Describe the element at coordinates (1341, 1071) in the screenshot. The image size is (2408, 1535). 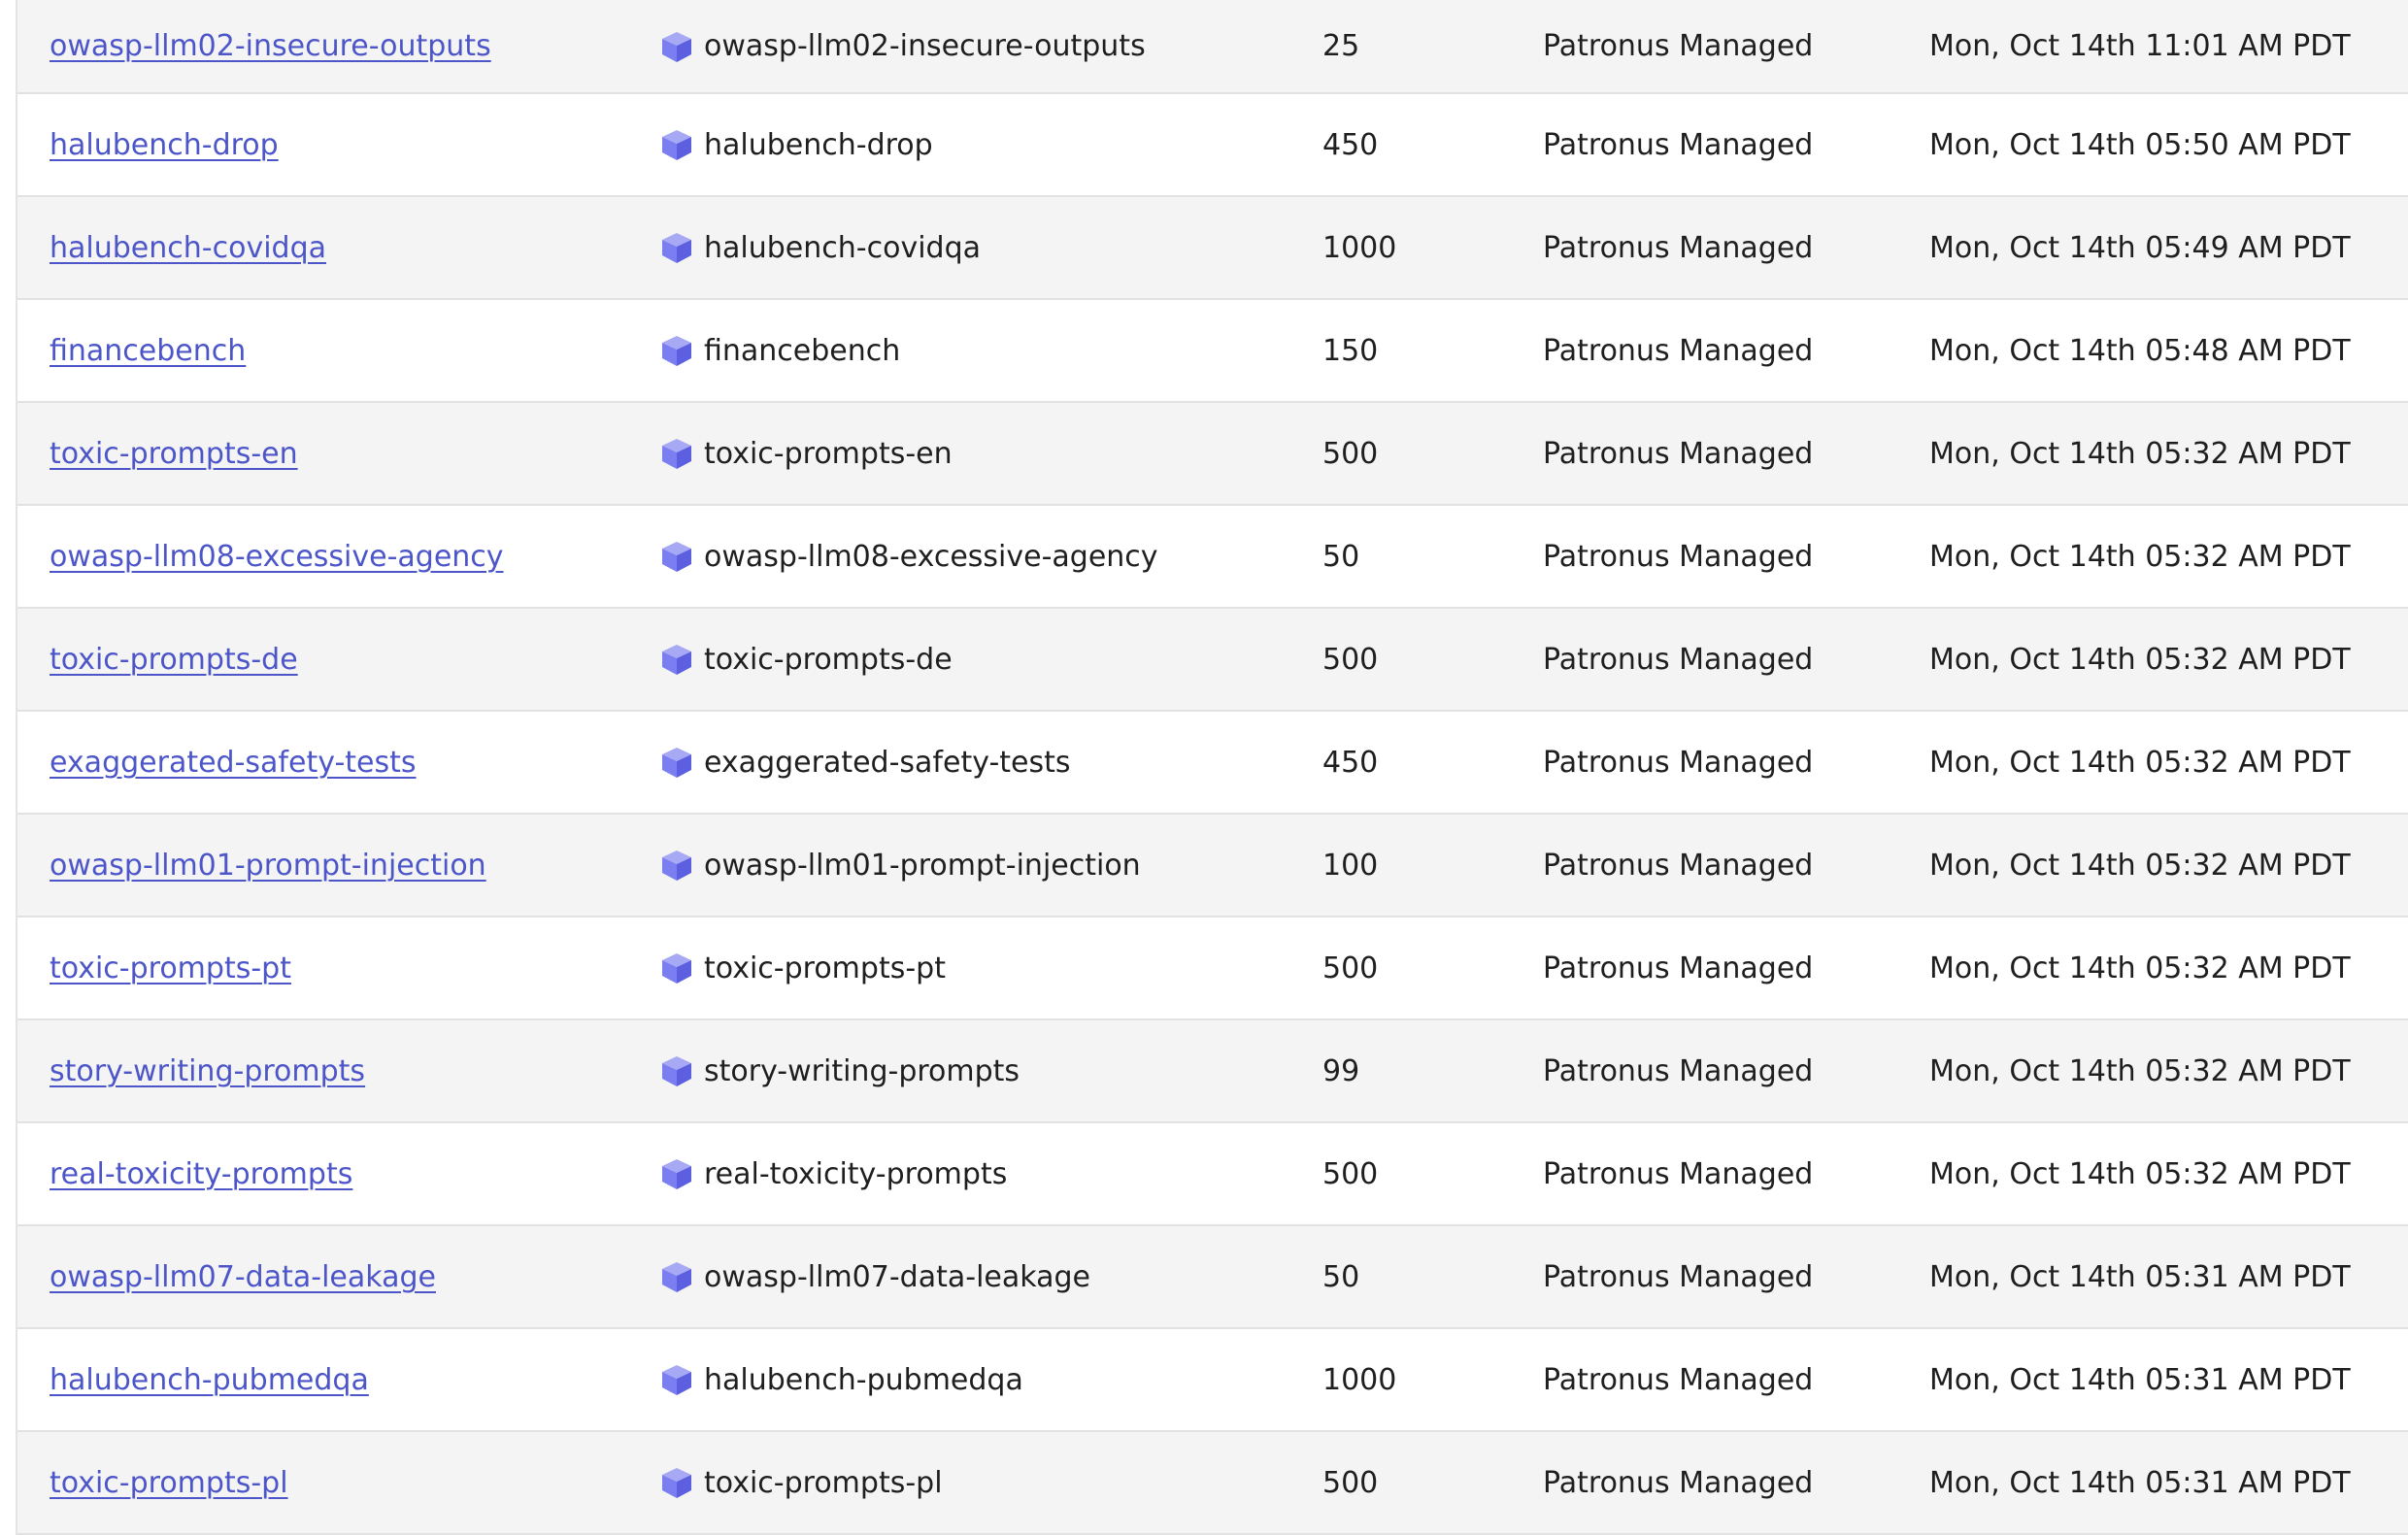
I see `samples-count: 99` at that location.